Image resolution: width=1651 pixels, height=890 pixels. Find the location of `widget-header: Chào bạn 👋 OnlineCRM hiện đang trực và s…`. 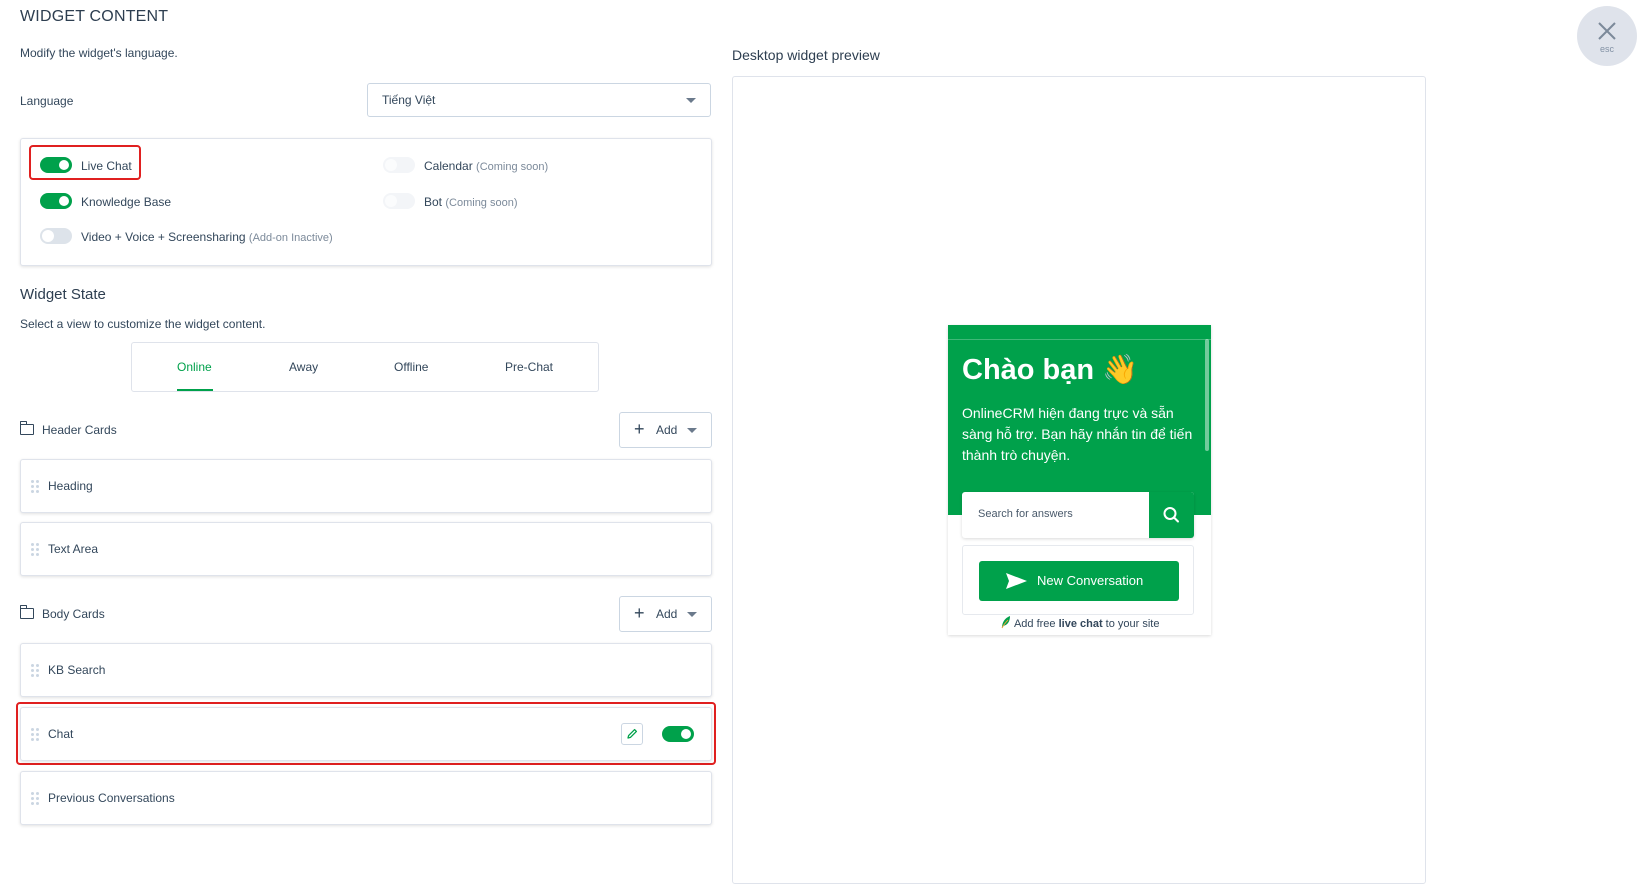

widget-header: Chào bạn 👋 OnlineCRM hiện đang trực và s… is located at coordinates (1079, 420).